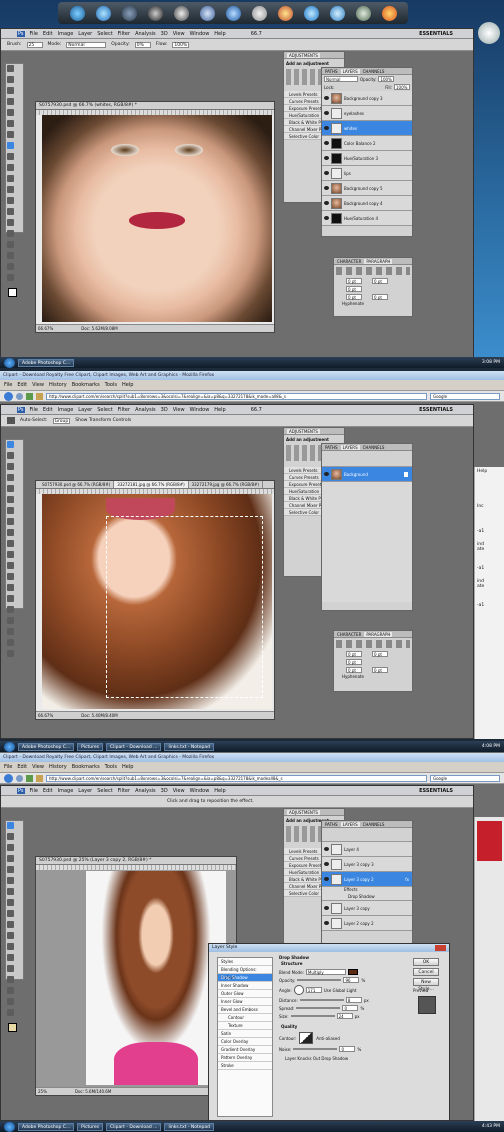 The image size is (504, 1132). I want to click on marquee-tool-icon, so click(10, 79).